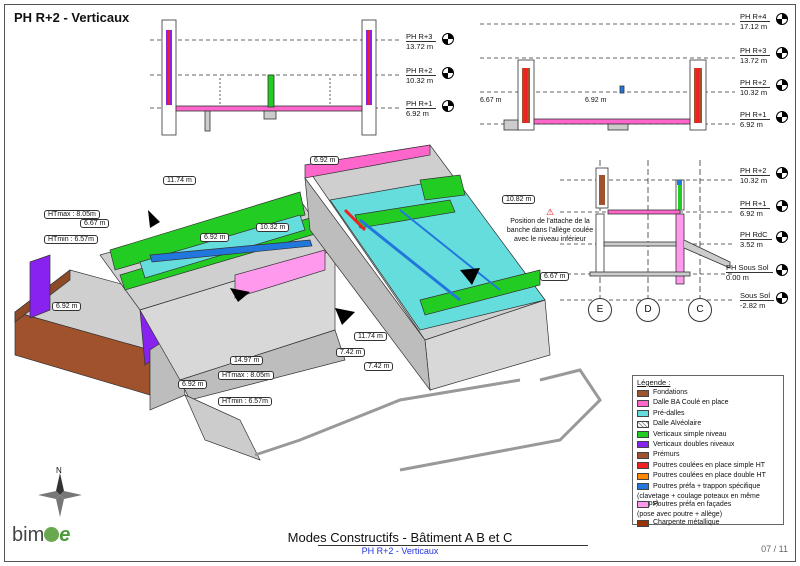  I want to click on legend-label: Dalle Alvéolaire, so click(677, 424).